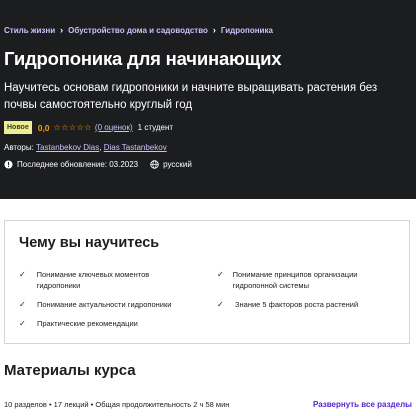 The width and height of the screenshot is (416, 416). What do you see at coordinates (155, 127) in the screenshot?
I see `student-count: 1 студент` at bounding box center [155, 127].